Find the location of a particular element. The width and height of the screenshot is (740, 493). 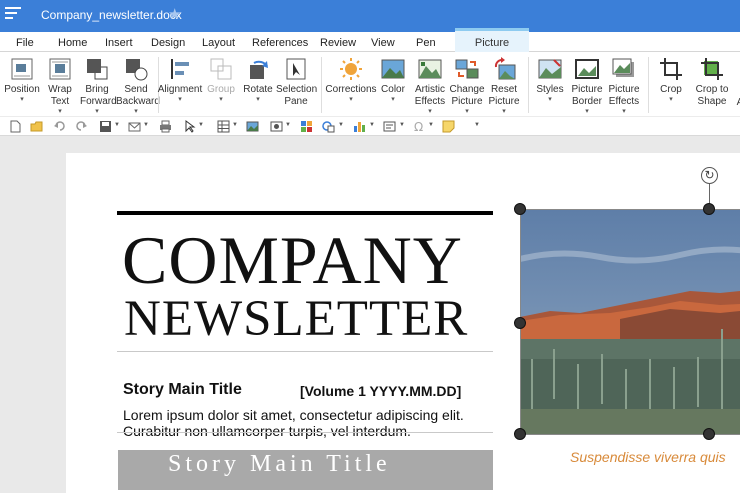

selection-frame is located at coordinates (630, 322).